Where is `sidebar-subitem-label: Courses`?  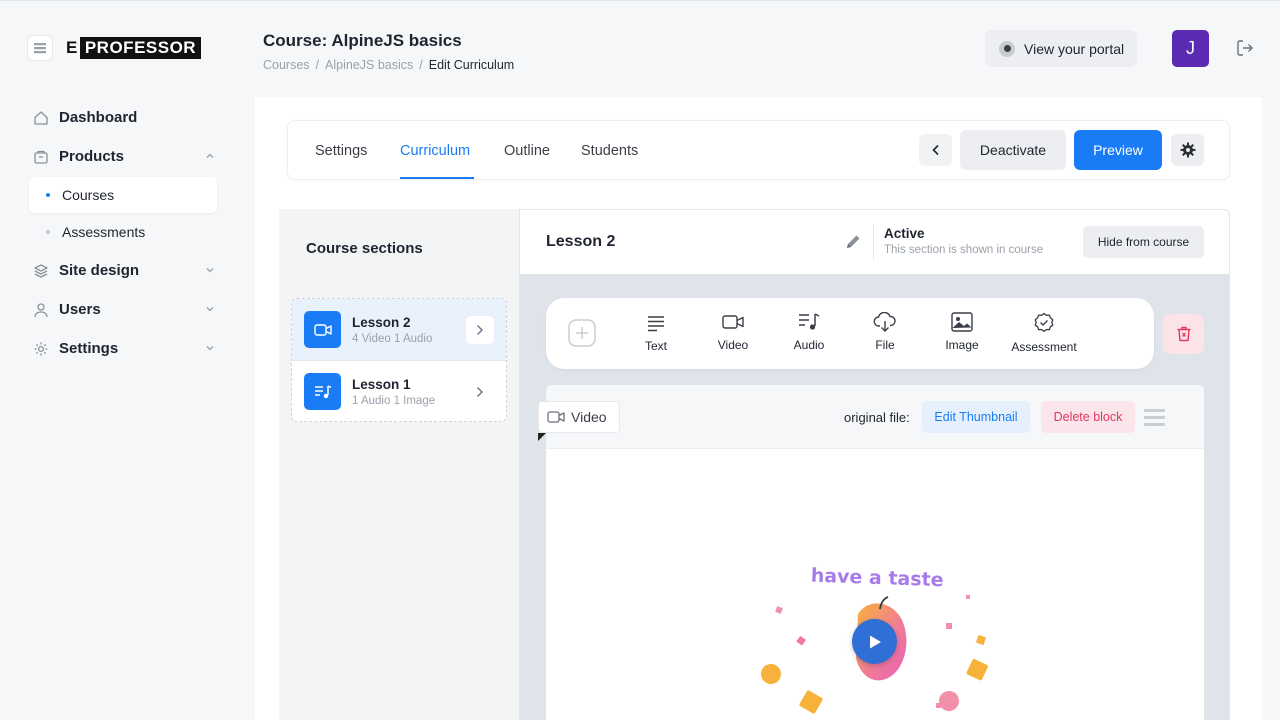 sidebar-subitem-label: Courses is located at coordinates (88, 195).